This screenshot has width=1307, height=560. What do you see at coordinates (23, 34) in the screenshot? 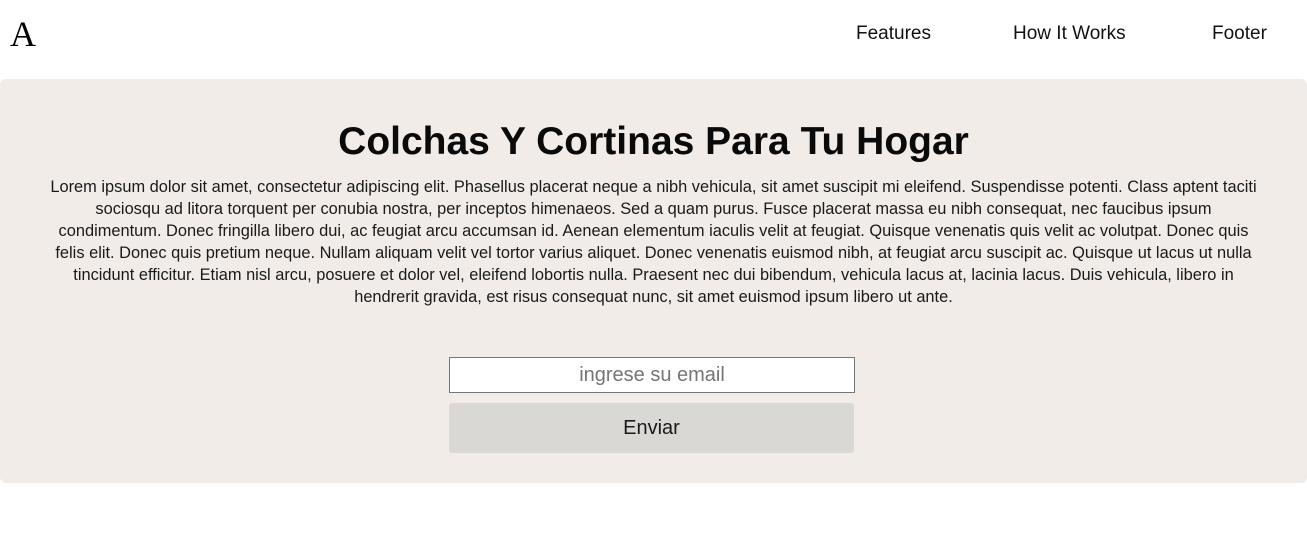
I see `logo: A` at bounding box center [23, 34].